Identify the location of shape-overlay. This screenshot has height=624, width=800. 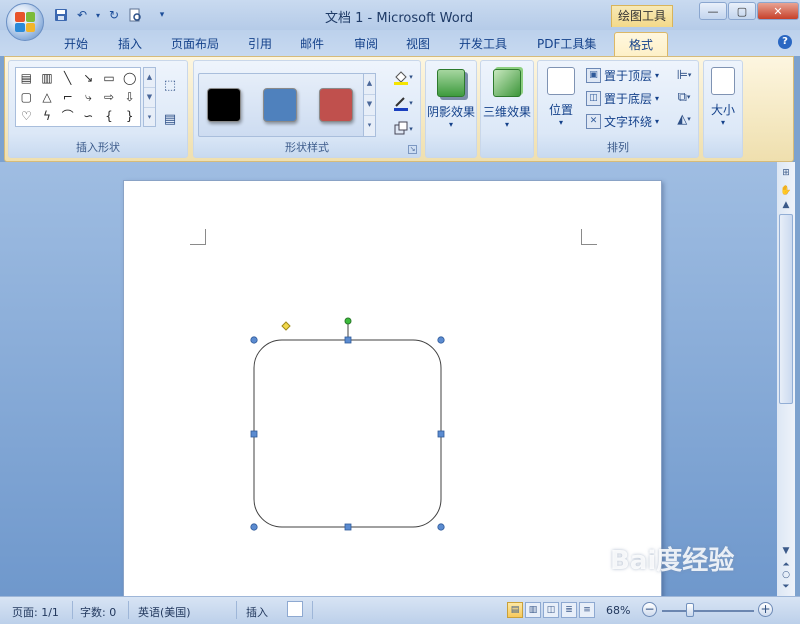
(347, 424).